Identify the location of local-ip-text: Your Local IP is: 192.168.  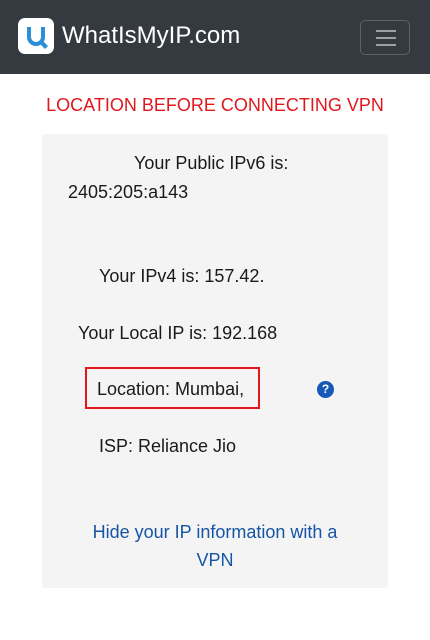
(178, 333).